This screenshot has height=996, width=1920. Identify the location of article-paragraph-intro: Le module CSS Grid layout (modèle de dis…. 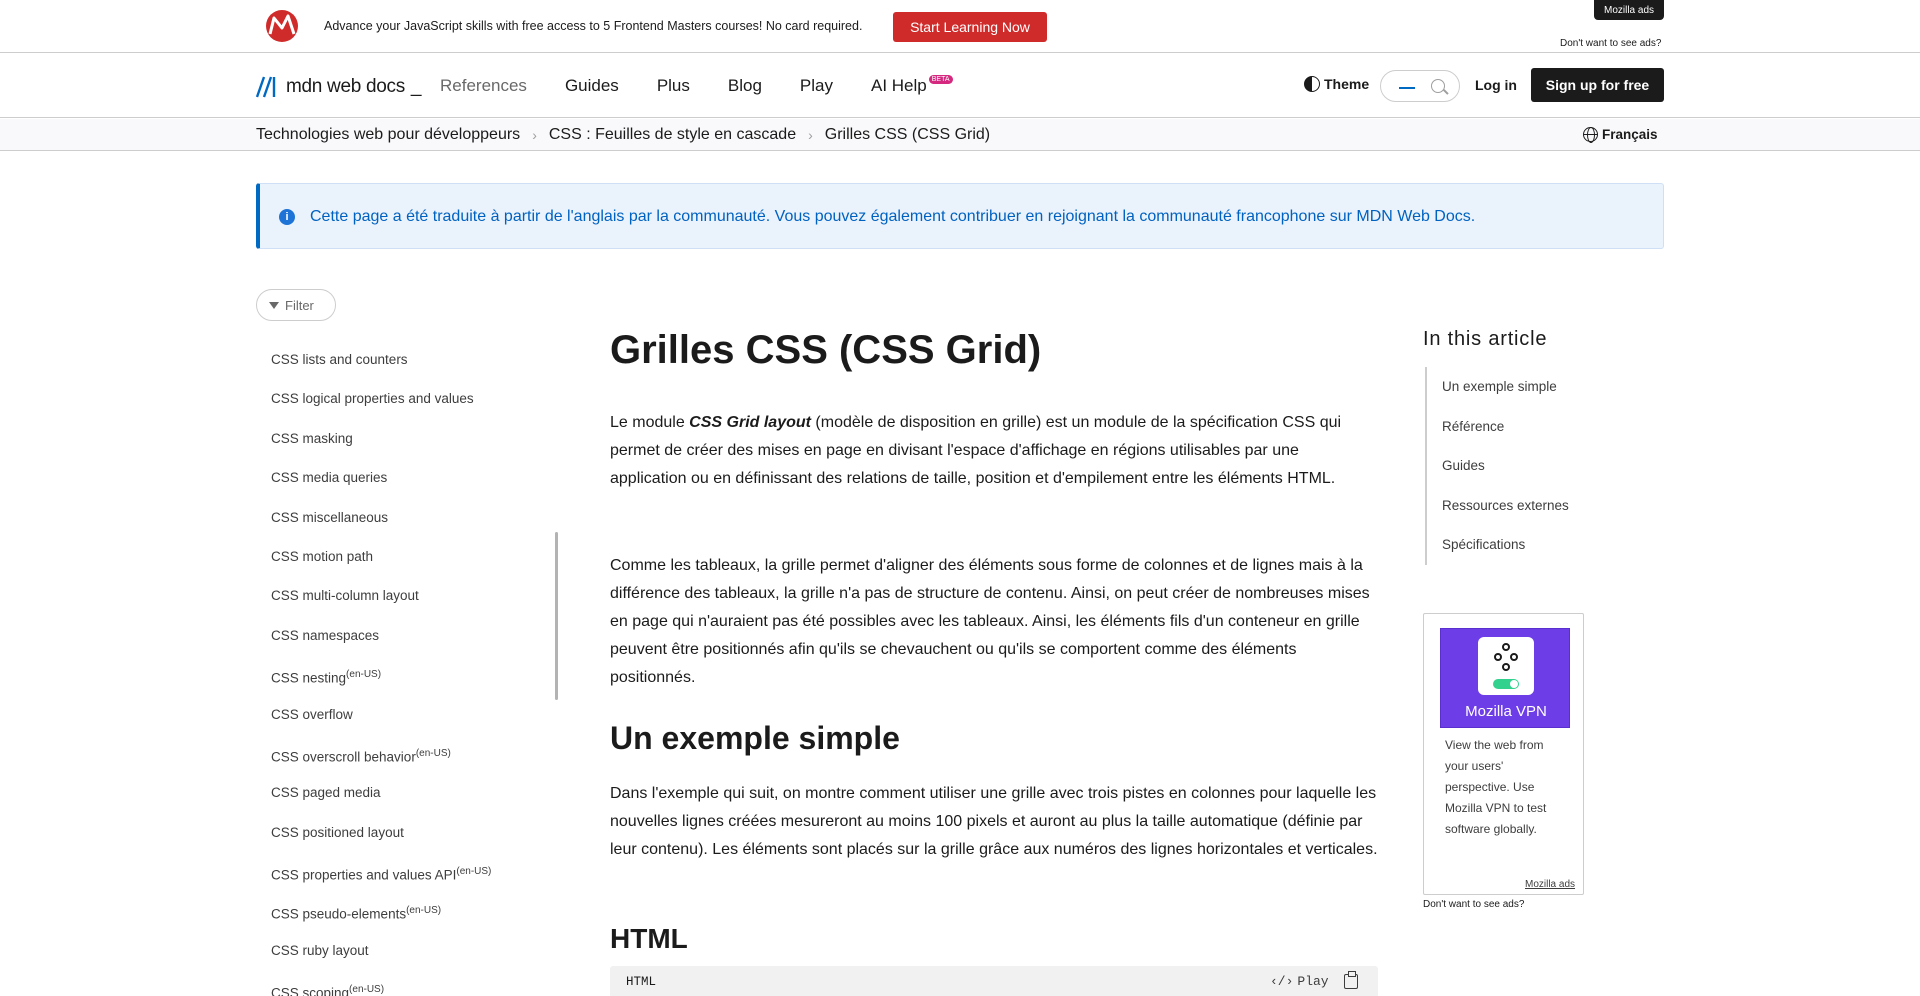
(994, 451).